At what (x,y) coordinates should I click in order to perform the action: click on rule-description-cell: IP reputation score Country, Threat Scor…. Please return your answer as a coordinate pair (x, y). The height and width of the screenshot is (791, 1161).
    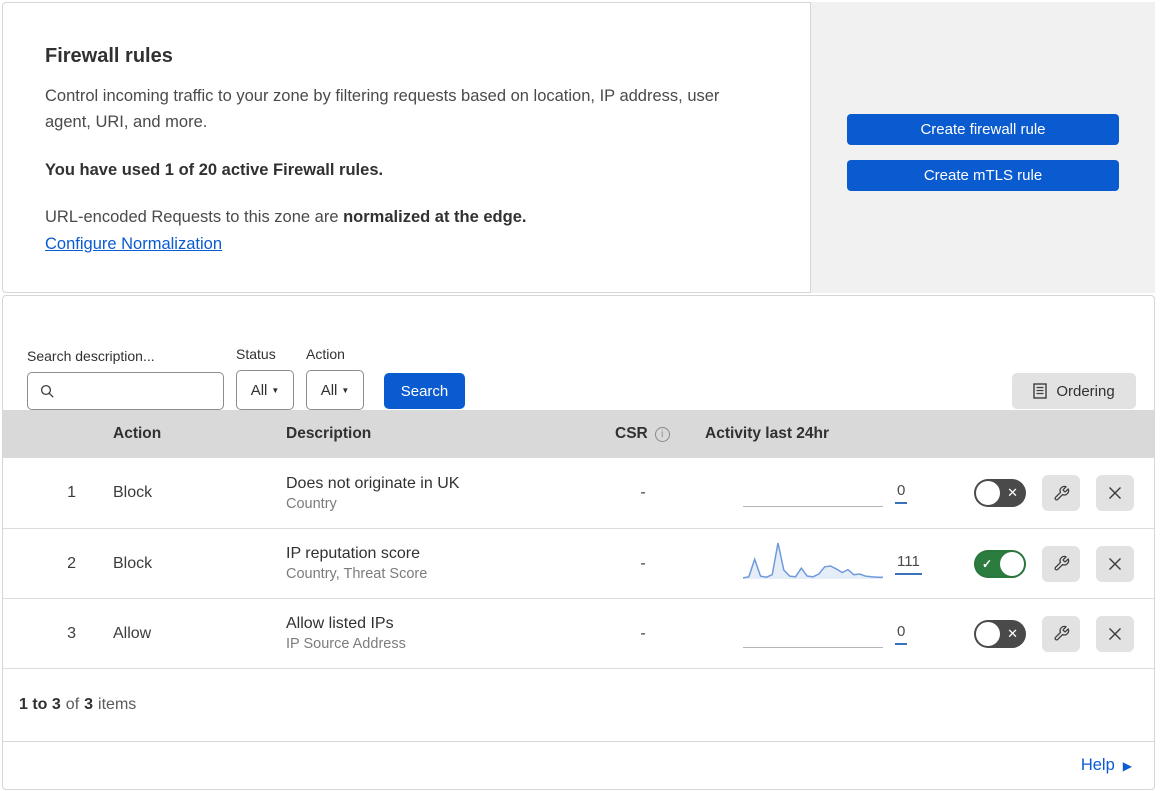
    Looking at the image, I should click on (434, 563).